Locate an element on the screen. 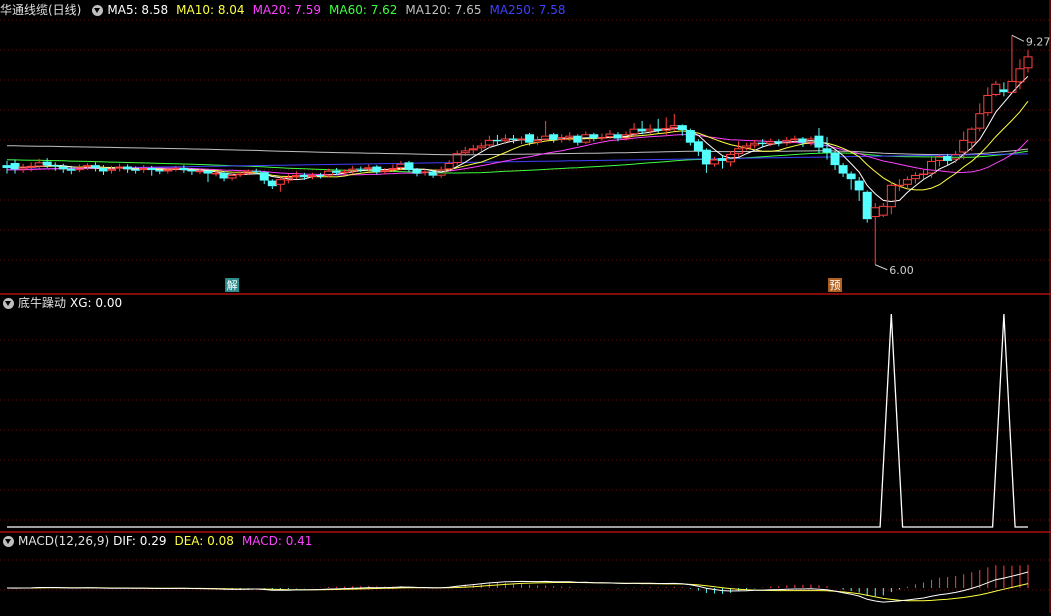 The width and height of the screenshot is (1051, 616). macd-indicators: DIF: 0.29 DEA: 0.08 MACD: 0.41 is located at coordinates (216, 541).